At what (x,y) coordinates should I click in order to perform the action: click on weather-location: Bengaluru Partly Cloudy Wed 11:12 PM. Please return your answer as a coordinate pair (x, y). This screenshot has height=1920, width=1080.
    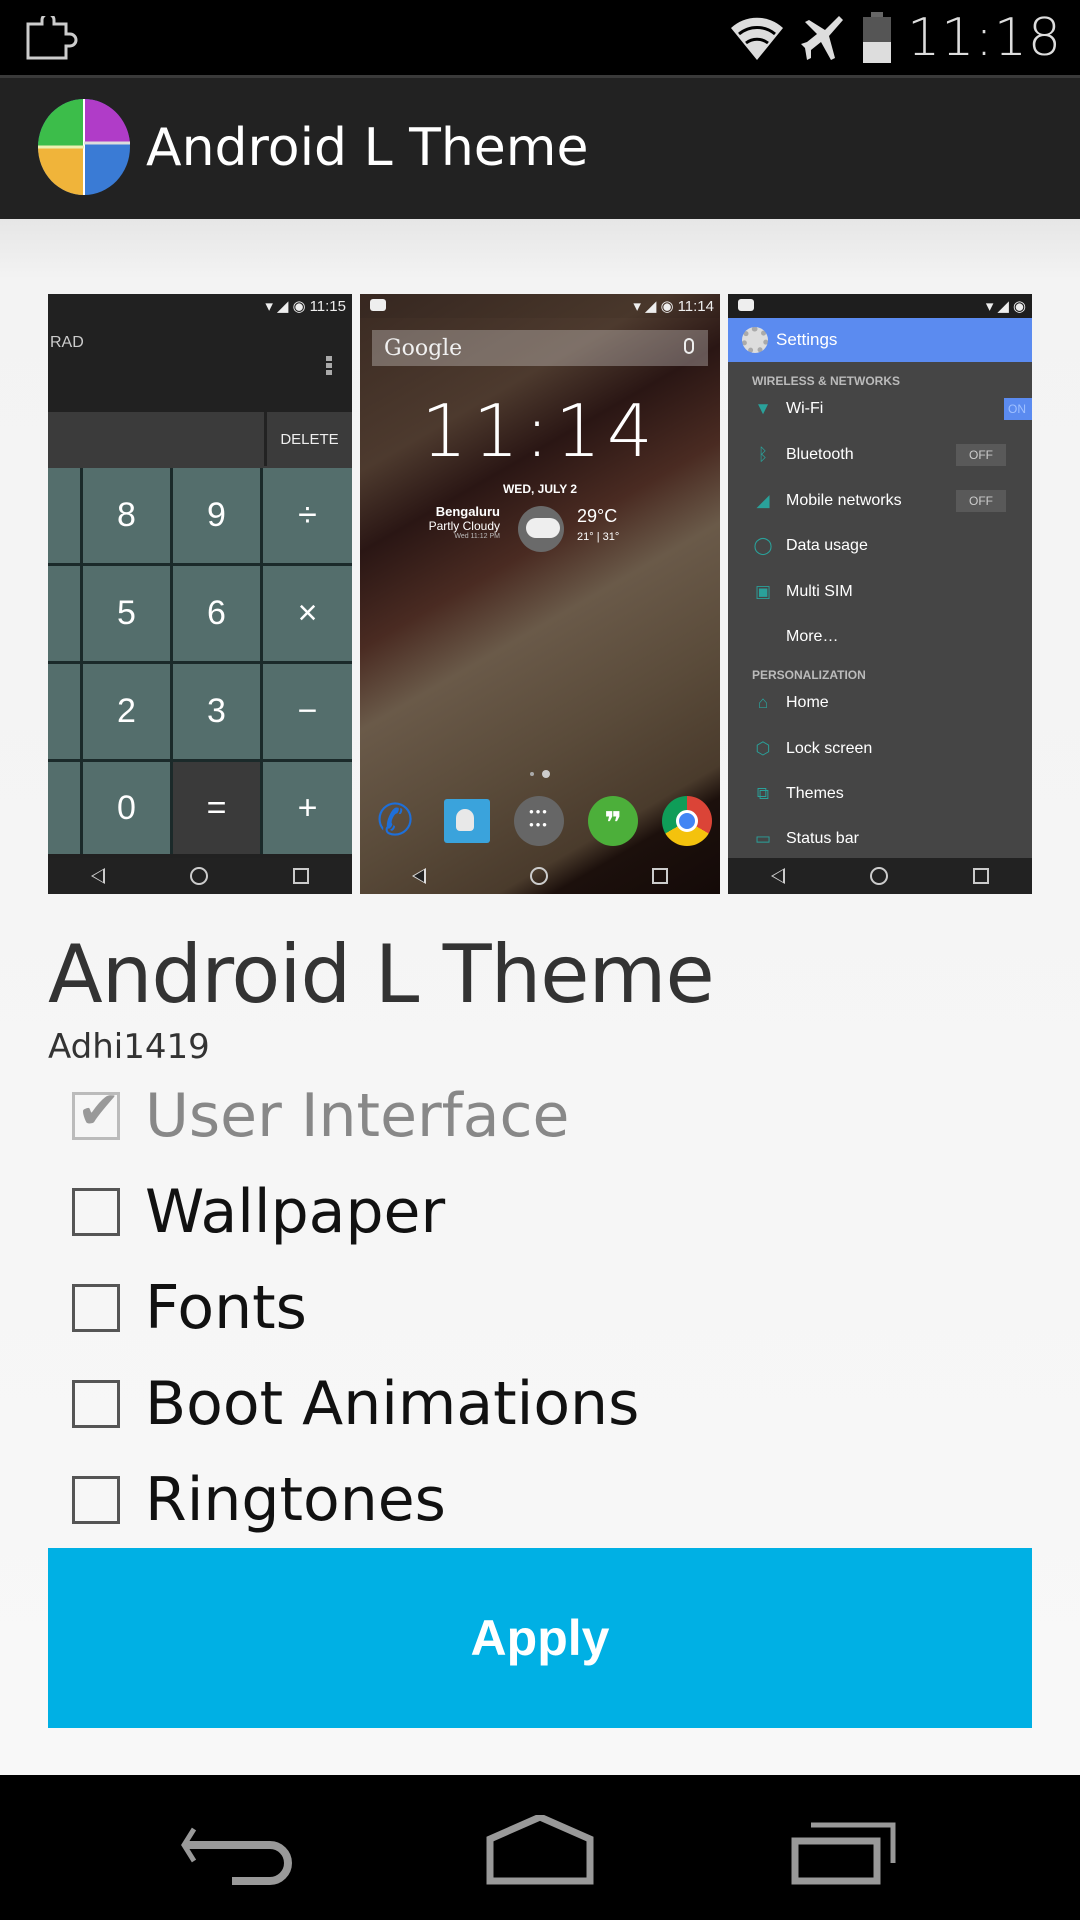
    Looking at the image, I should click on (464, 522).